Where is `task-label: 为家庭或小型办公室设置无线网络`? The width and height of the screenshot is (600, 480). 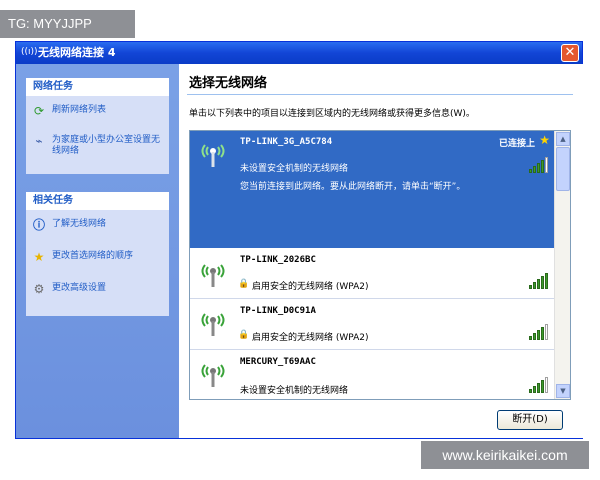
task-label: 为家庭或小型办公室设置无线网络 is located at coordinates (106, 145).